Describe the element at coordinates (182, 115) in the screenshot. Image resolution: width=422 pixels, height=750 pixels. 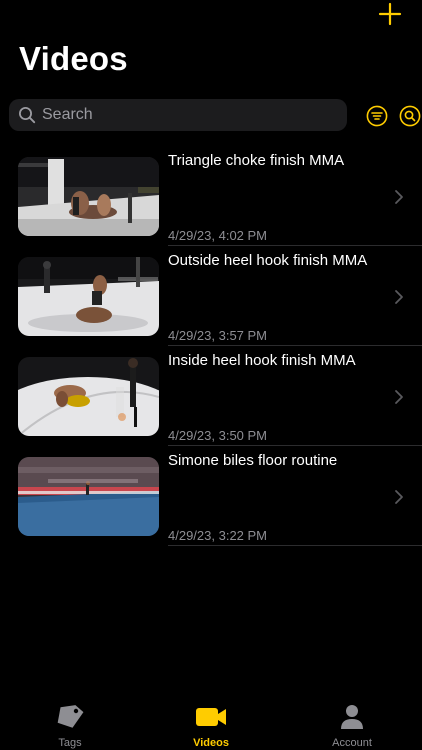
I see `search-input` at that location.